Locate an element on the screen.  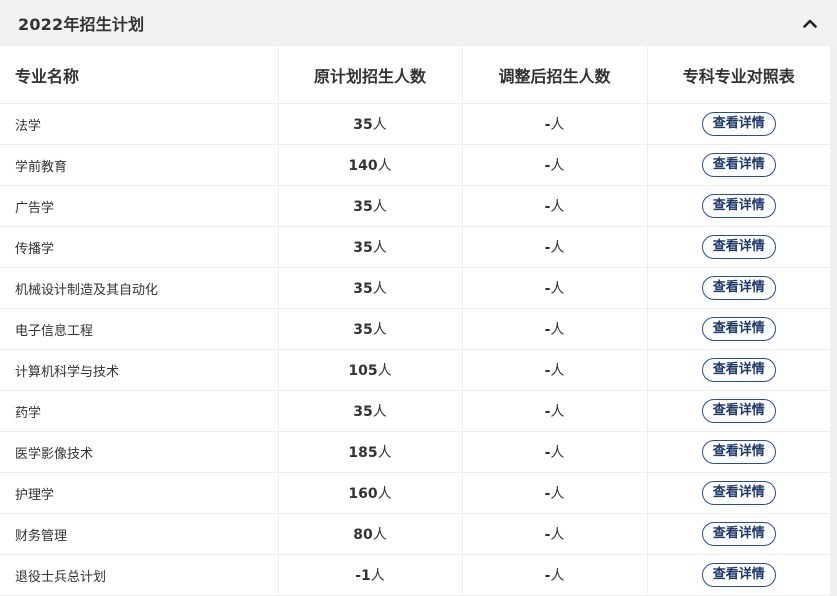
planned-count-value: 185 is located at coordinates (363, 453).